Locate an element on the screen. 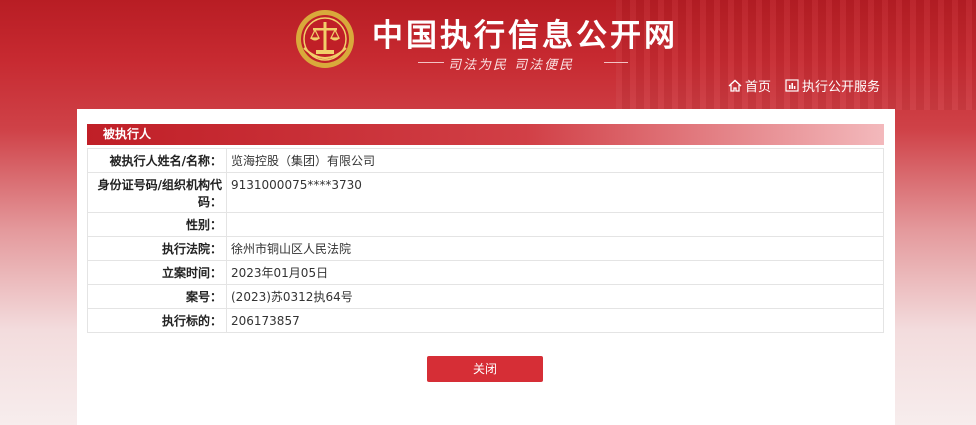  row-label: 身份证号码/组织机构代码： is located at coordinates (157, 192).